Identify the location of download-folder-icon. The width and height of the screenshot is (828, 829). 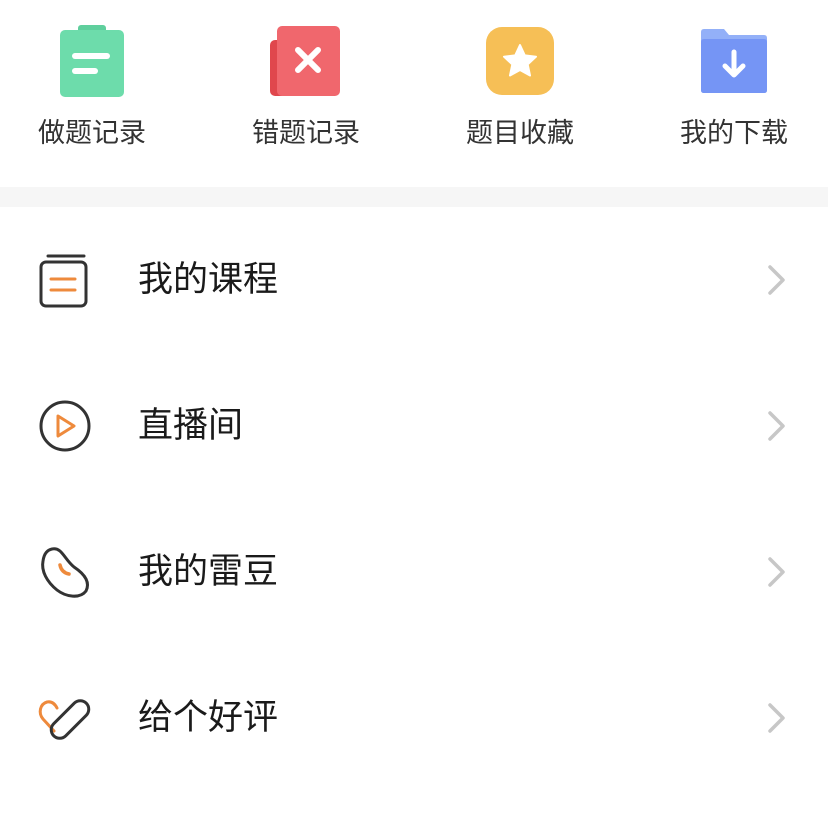
(734, 62).